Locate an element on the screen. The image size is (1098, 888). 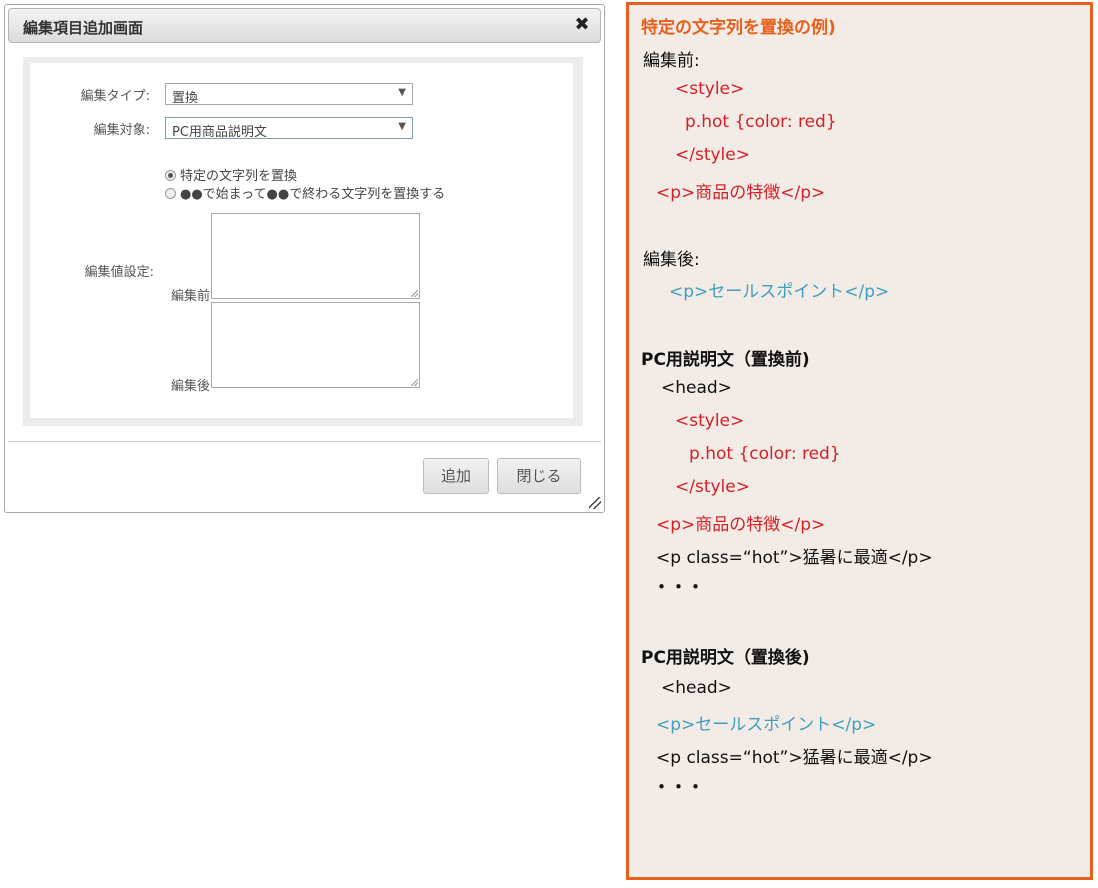
edit-target-select: PC用商品説明文 ▼ is located at coordinates (289, 128).